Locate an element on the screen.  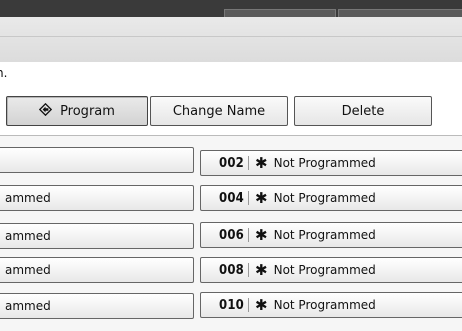
program-slot-006: 006 ✱ Not Programmed is located at coordinates (331, 235).